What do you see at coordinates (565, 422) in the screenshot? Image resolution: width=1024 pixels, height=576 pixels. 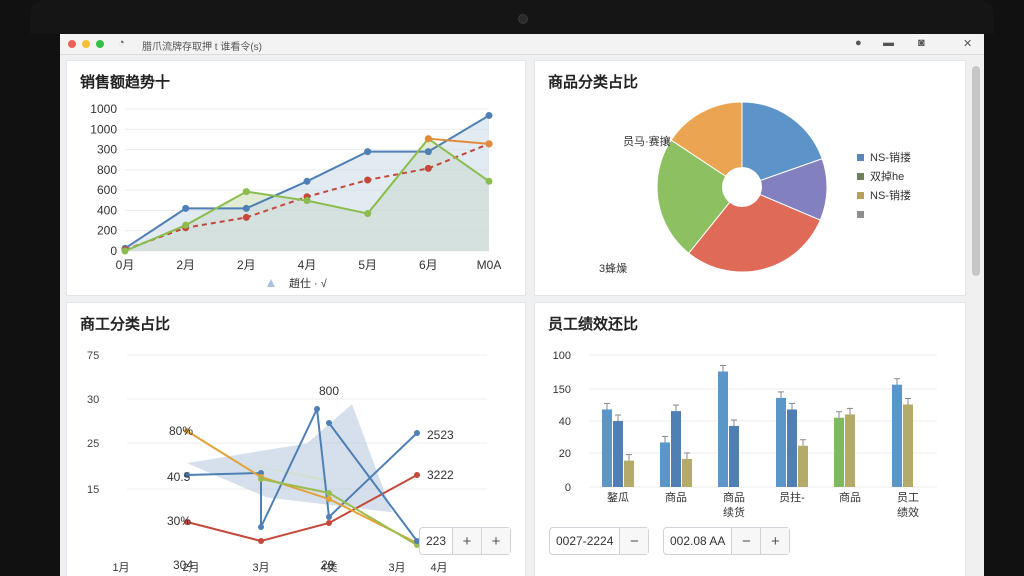 I see `y-tick-label: 40` at bounding box center [565, 422].